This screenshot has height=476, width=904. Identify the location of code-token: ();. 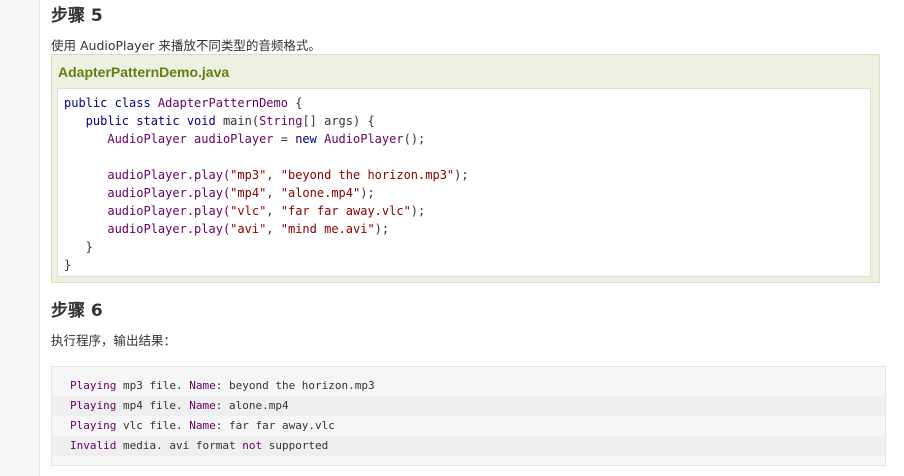
(414, 139).